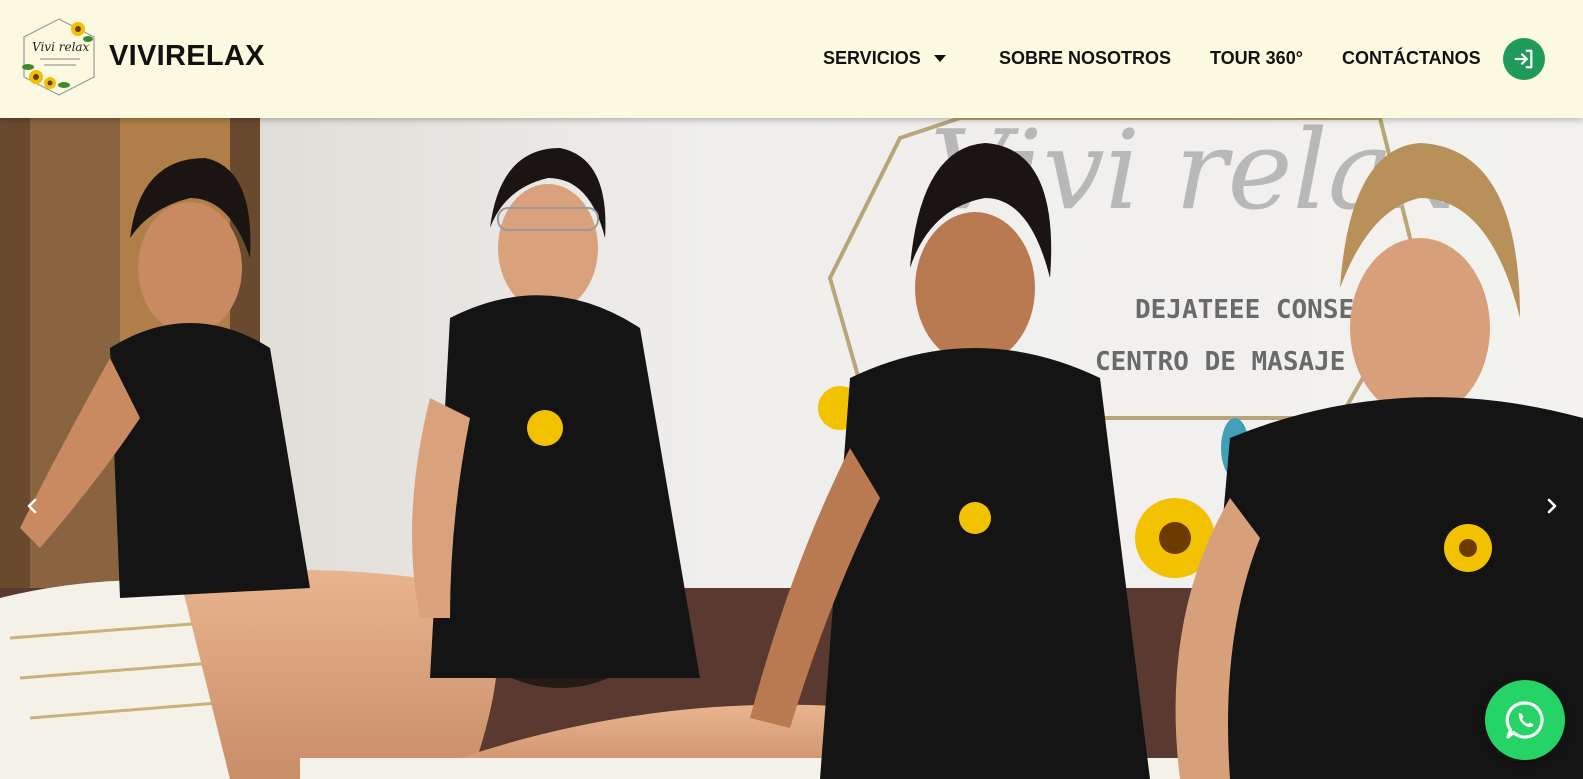 Image resolution: width=1583 pixels, height=779 pixels. What do you see at coordinates (1260, 310) in the screenshot?
I see `wall-text-1: DEJATEEE CONSENT` at bounding box center [1260, 310].